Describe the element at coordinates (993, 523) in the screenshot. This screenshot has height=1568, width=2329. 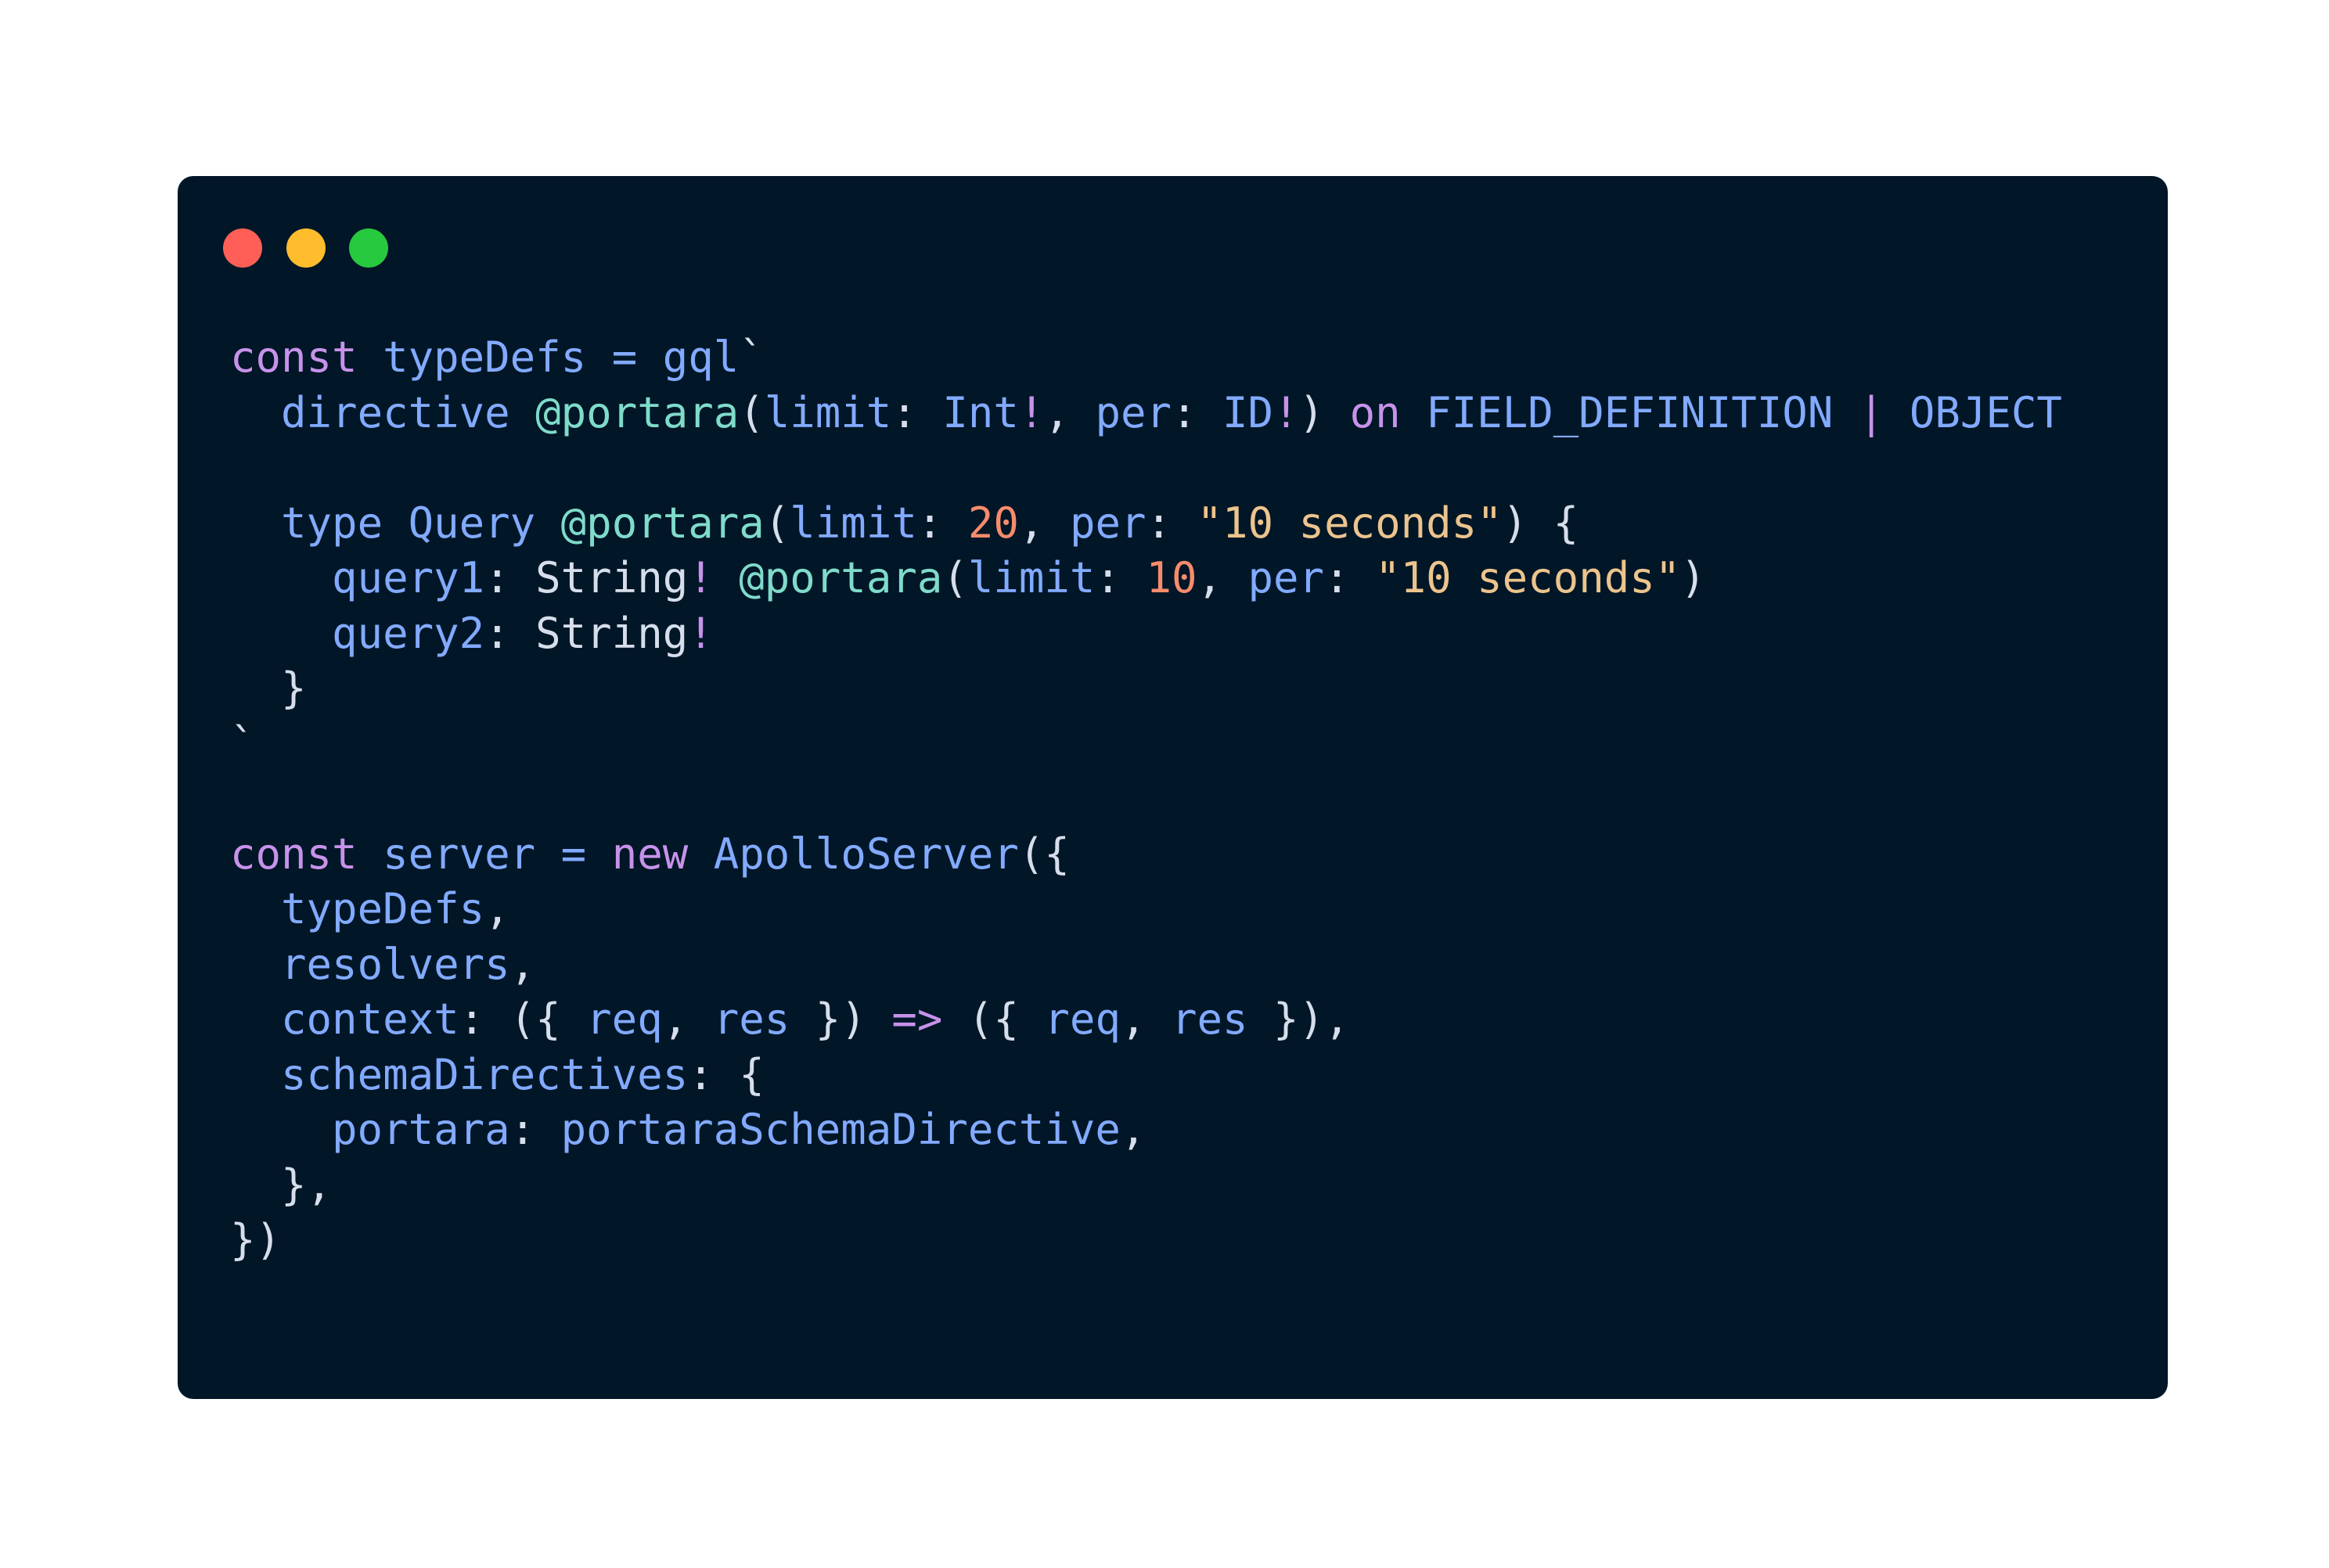
I see `code-token-number: 20` at that location.